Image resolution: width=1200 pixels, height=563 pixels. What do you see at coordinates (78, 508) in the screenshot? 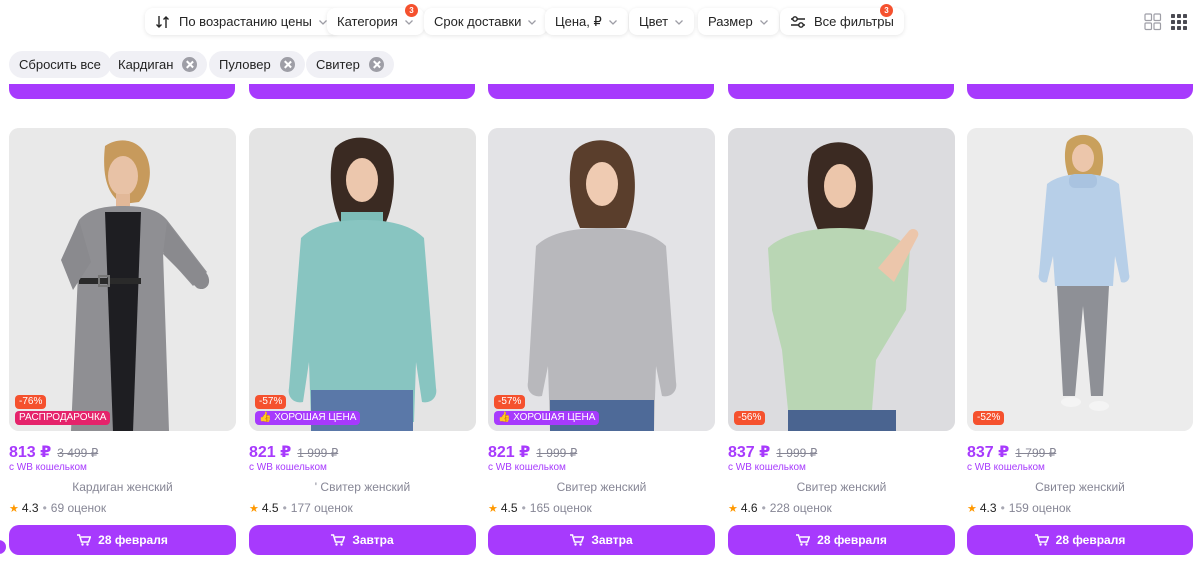
I see `reviews-count: 69 оценок` at bounding box center [78, 508].